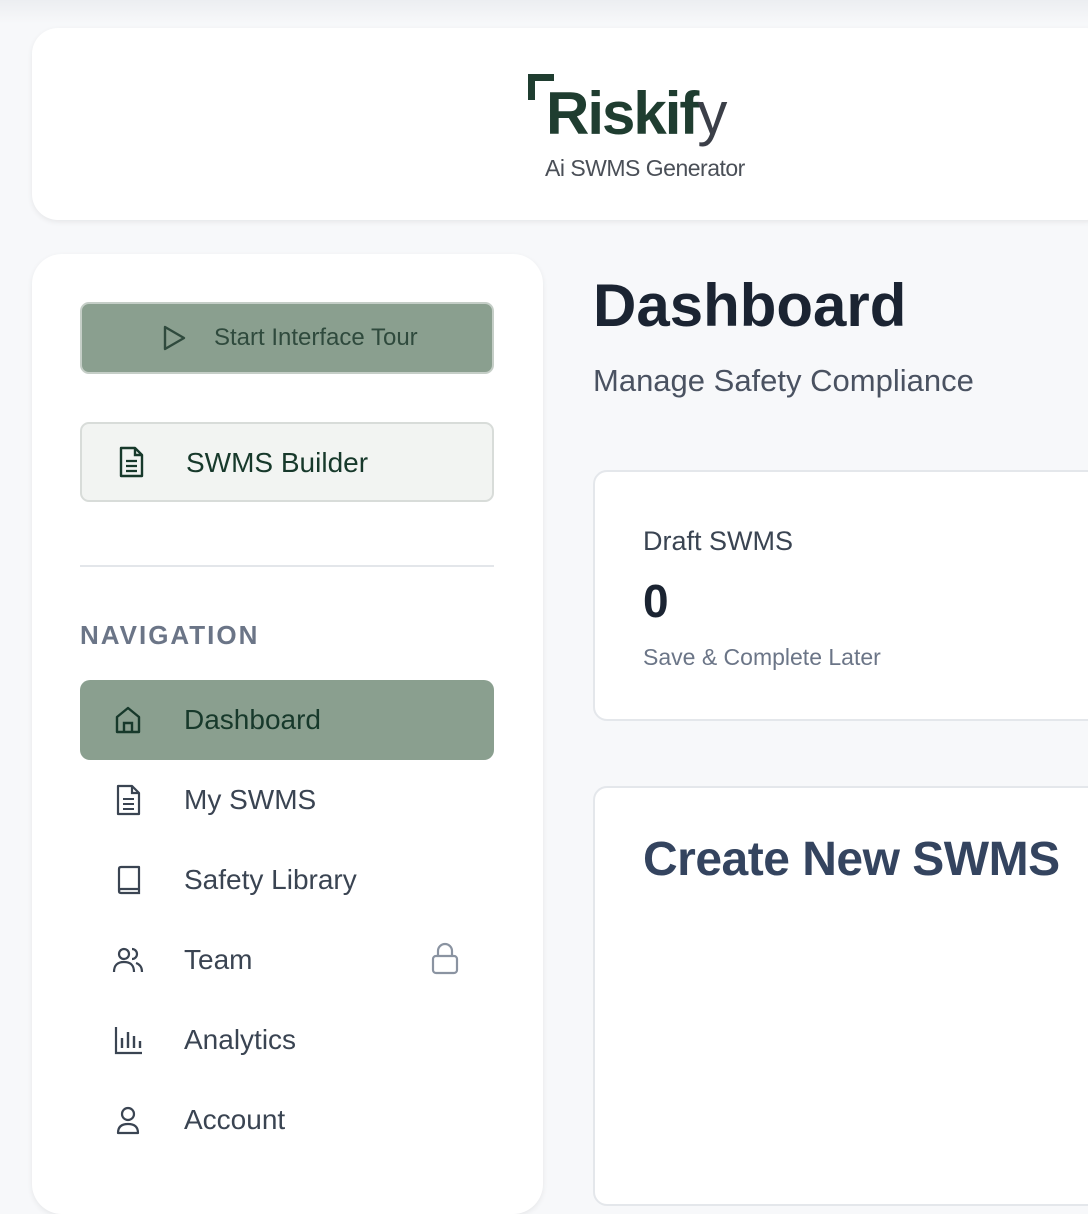 The width and height of the screenshot is (1088, 1214). I want to click on stat-subtext: Save & Complete Later, so click(762, 657).